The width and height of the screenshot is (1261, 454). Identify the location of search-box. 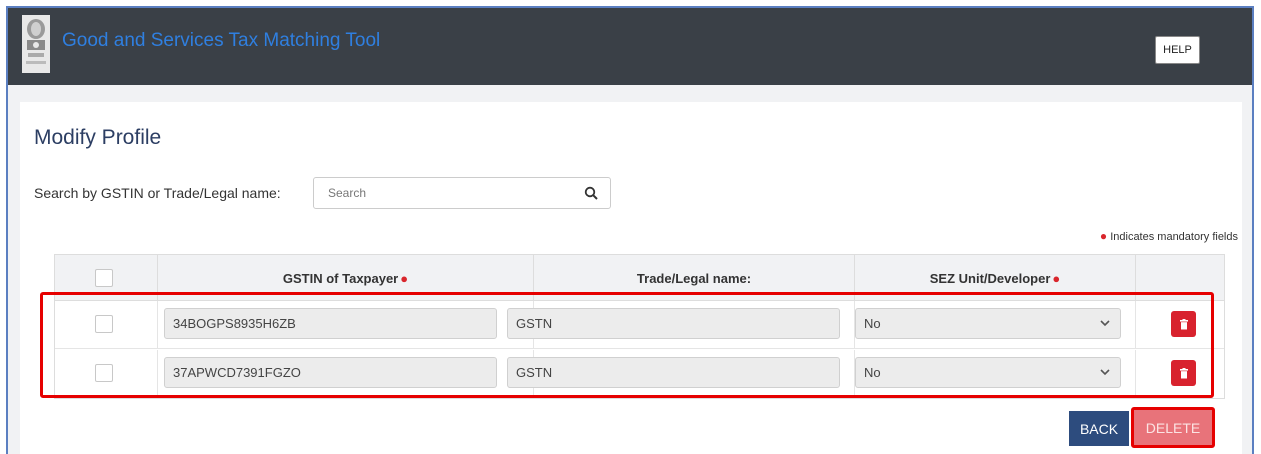
(462, 193).